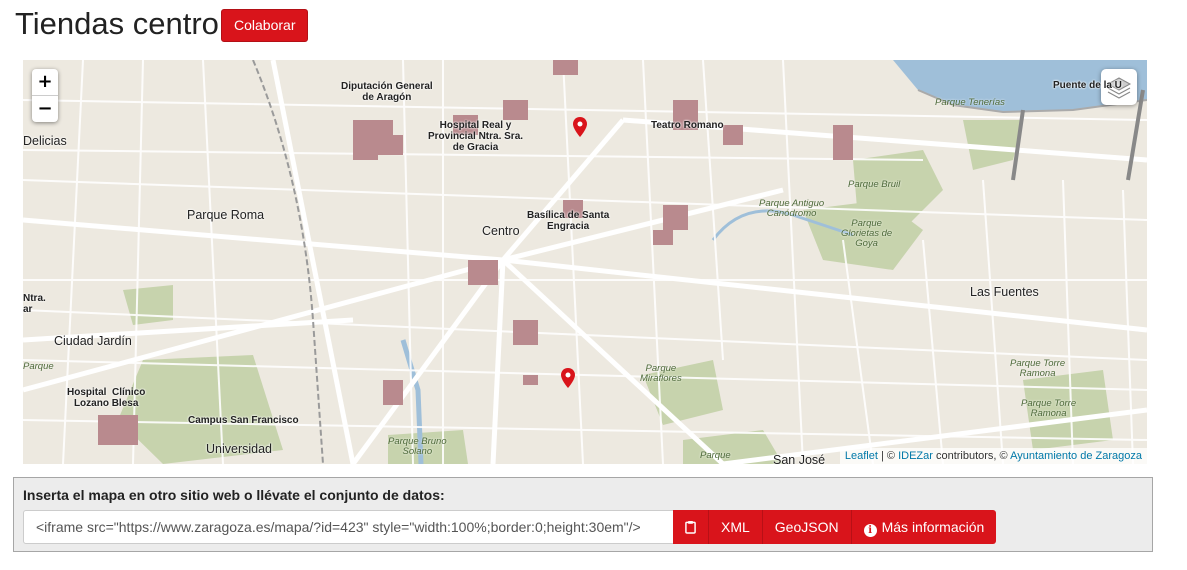 The width and height of the screenshot is (1187, 570). What do you see at coordinates (243, 420) in the screenshot?
I see `label-campus: Campus San Francisco` at bounding box center [243, 420].